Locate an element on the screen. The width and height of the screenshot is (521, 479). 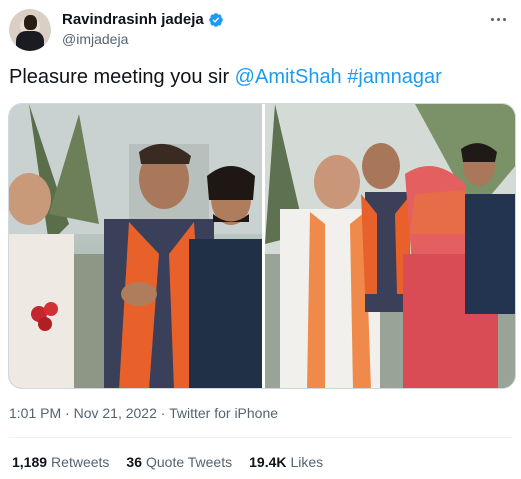
author-name-row: Ravindrasinh jadeja is located at coordinates (143, 19).